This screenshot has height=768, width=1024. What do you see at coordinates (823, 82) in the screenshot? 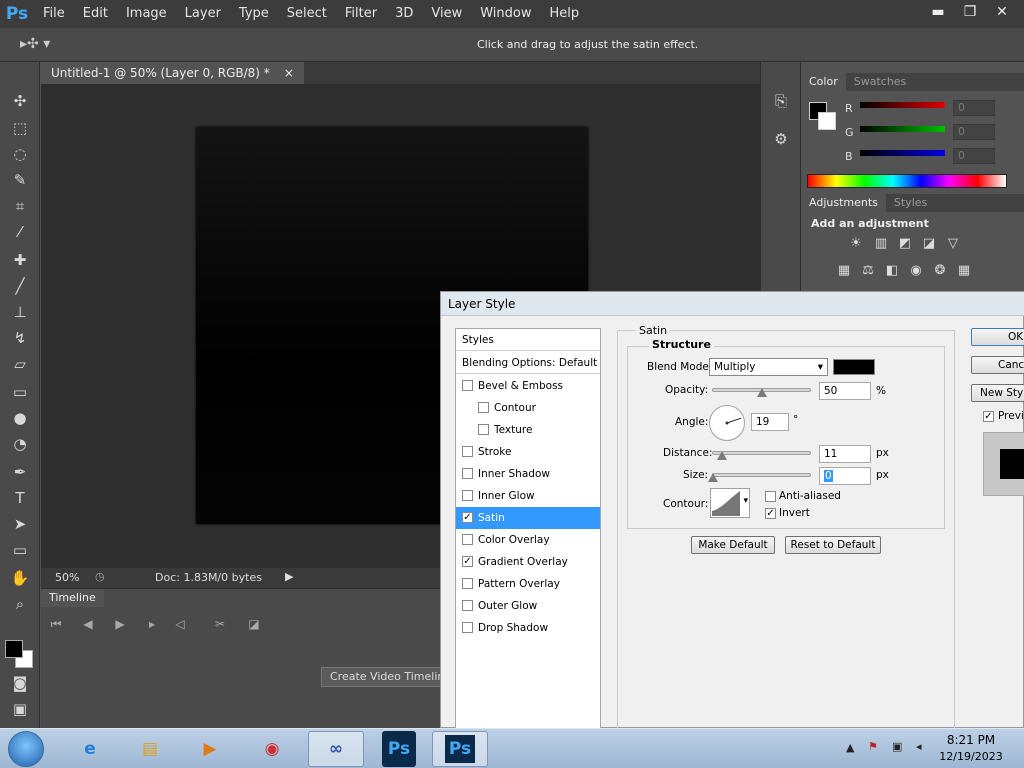
I see `tab-color: Color` at bounding box center [823, 82].